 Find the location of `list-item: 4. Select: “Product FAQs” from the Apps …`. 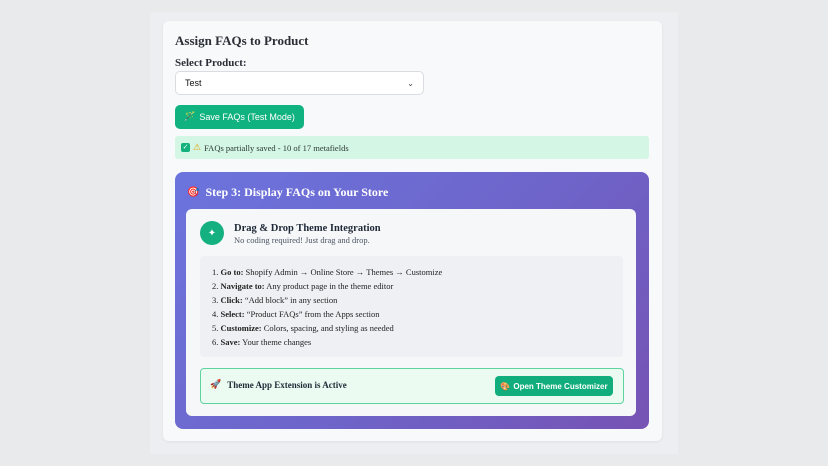

list-item: 4. Select: “Product FAQs” from the Apps … is located at coordinates (296, 314).